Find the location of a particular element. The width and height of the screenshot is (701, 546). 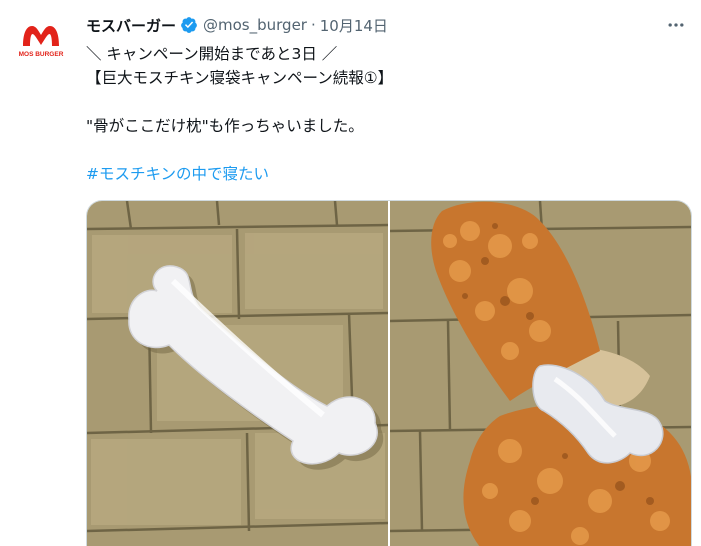

display-name: モスバーガー is located at coordinates (131, 25).